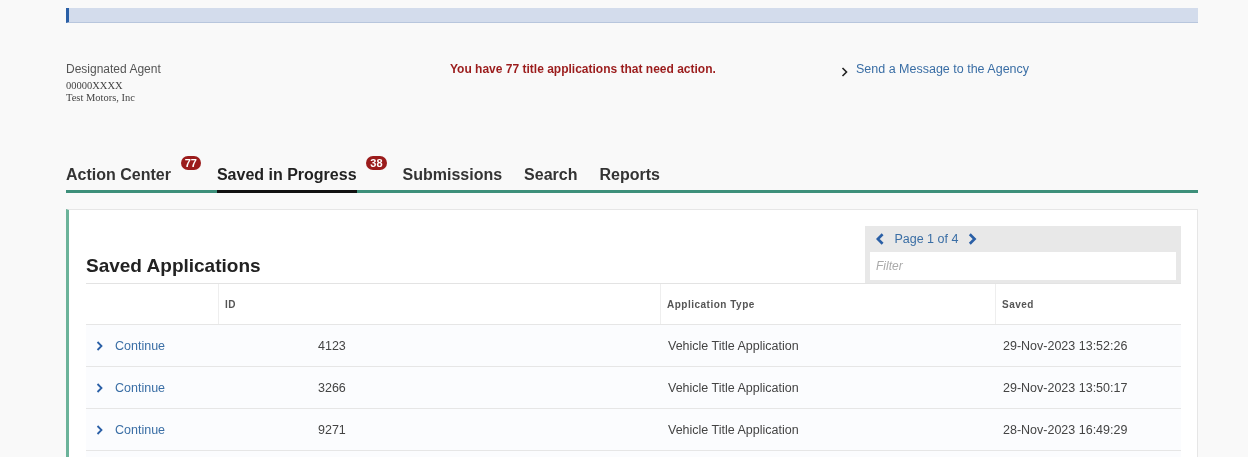 This screenshot has width=1248, height=457. What do you see at coordinates (827, 304) in the screenshot?
I see `column-header: Application Type` at bounding box center [827, 304].